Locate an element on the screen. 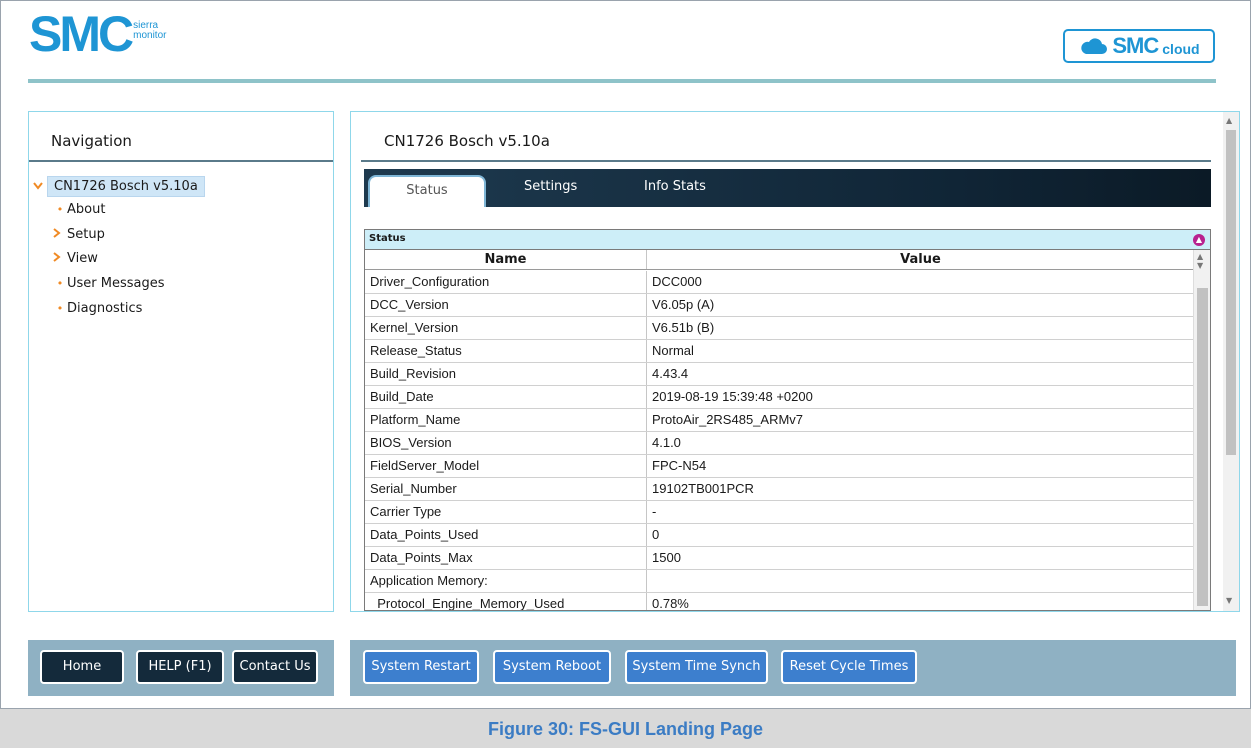 The width and height of the screenshot is (1251, 749). table-scrollbar-thumb is located at coordinates (1202, 447).